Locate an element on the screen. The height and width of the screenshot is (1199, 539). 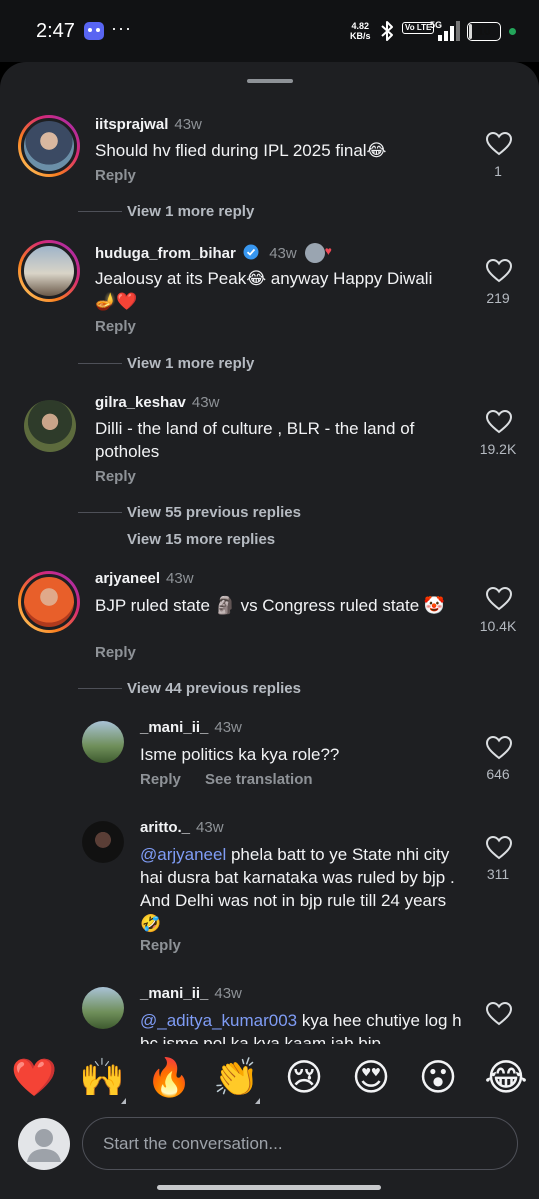
like-count: 10.4K is located at coordinates (498, 626).